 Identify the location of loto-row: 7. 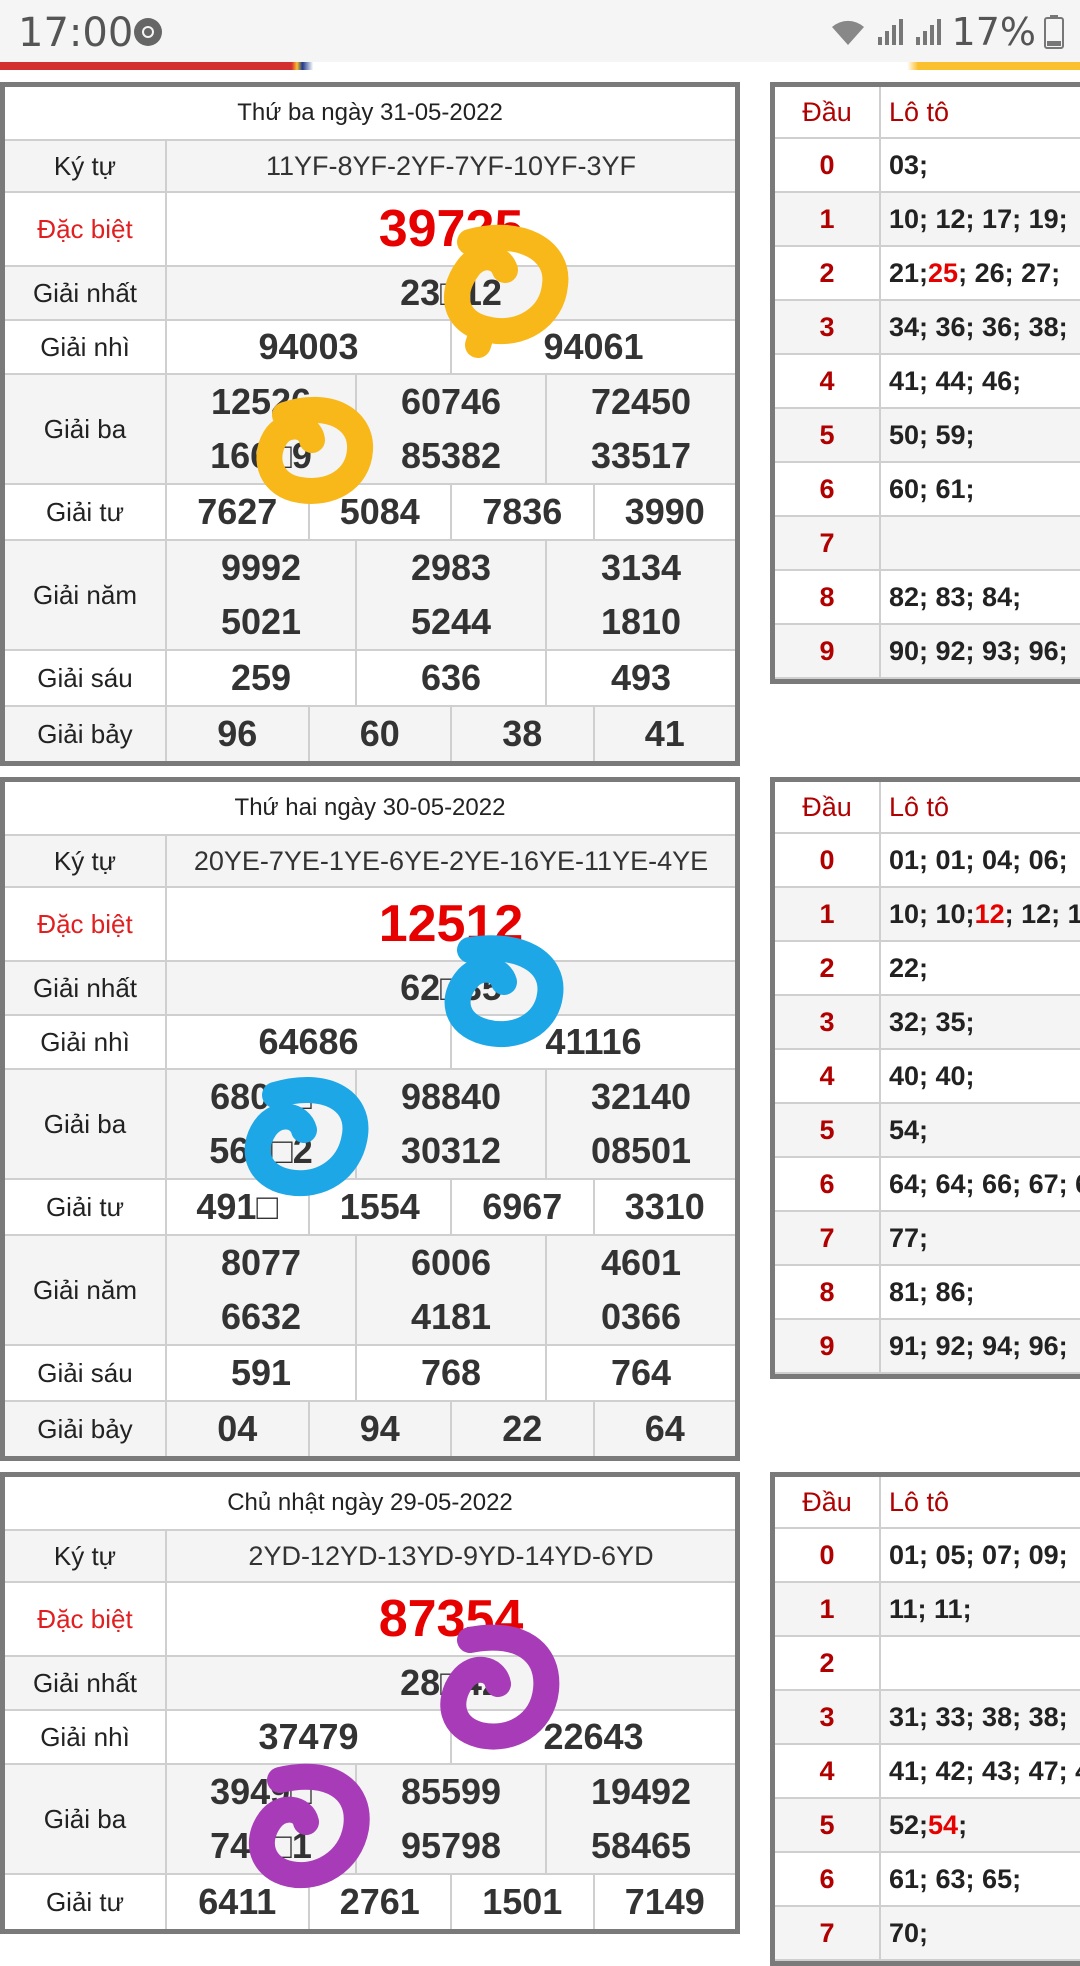
(927, 544).